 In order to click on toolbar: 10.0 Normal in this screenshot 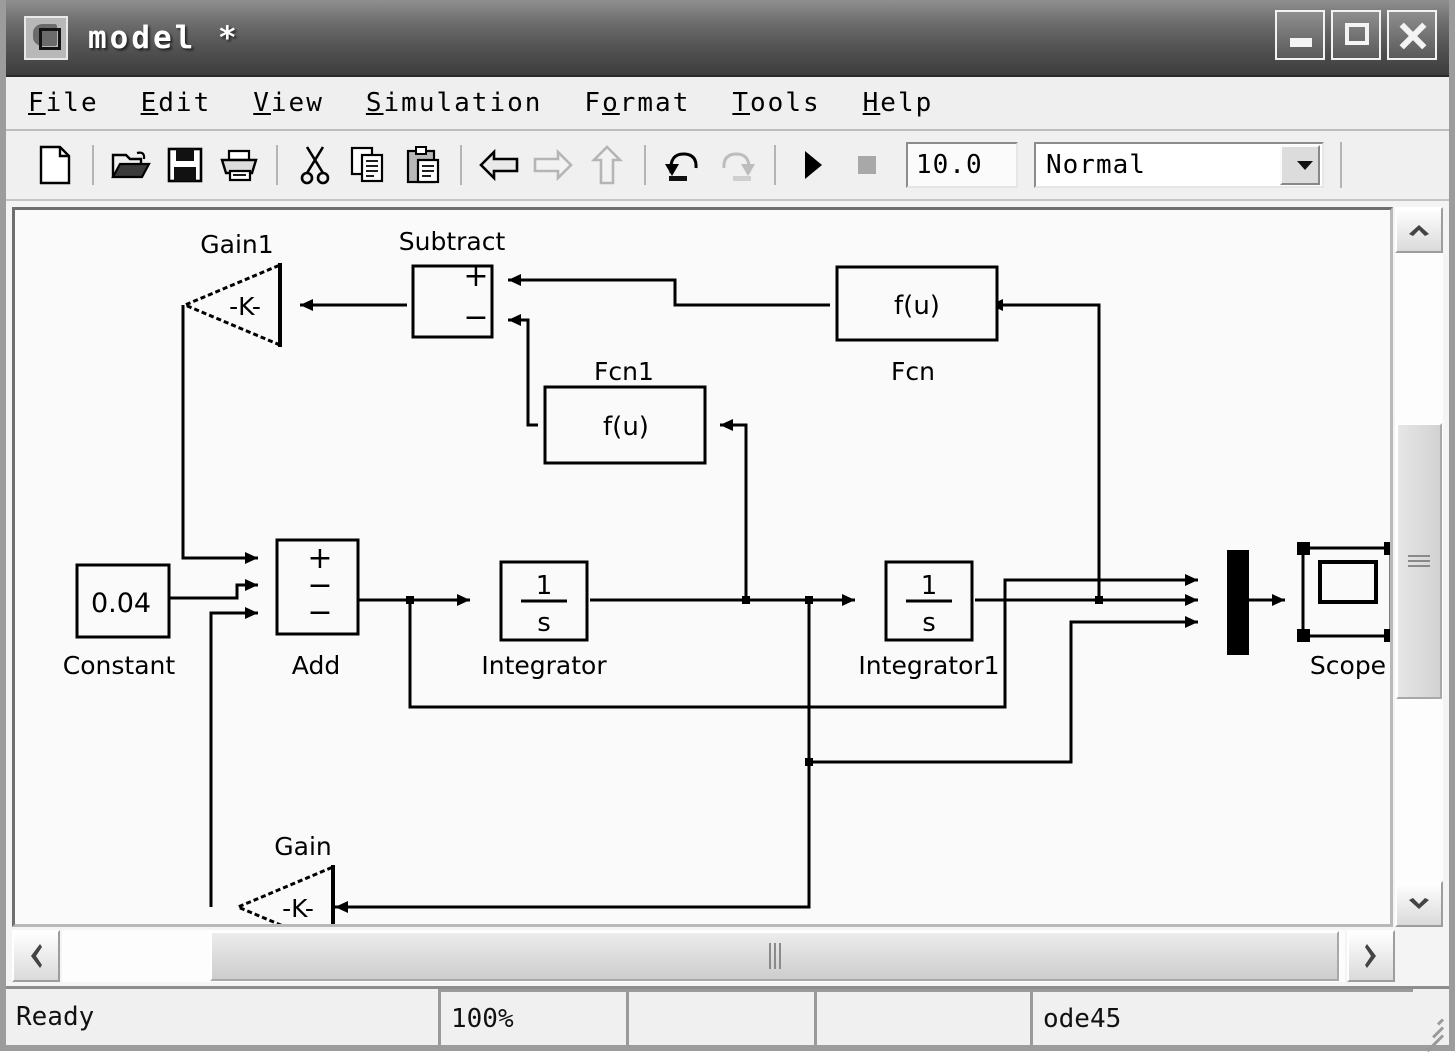, I will do `click(727, 166)`.